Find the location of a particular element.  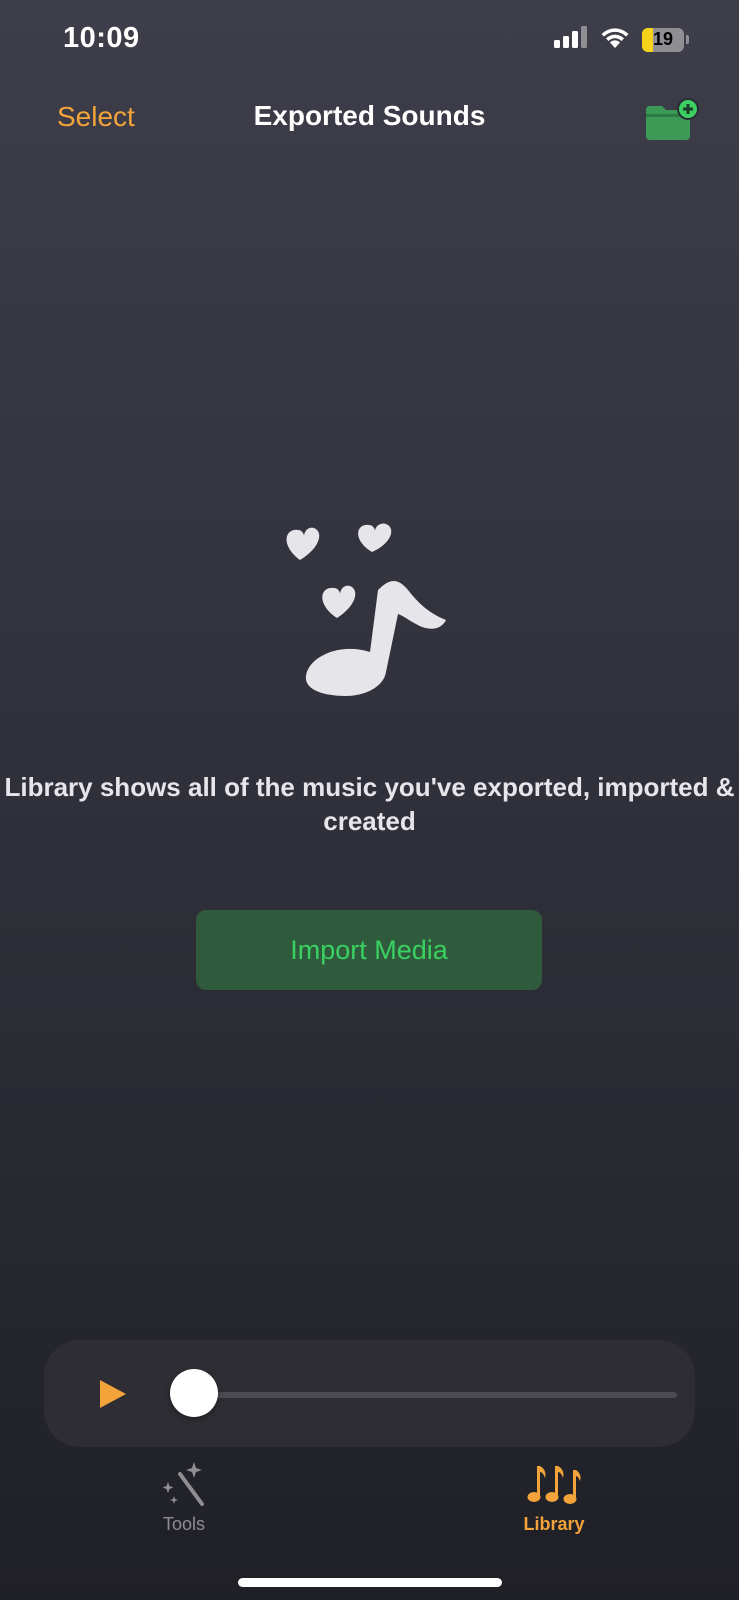

play-icon is located at coordinates (113, 1394).